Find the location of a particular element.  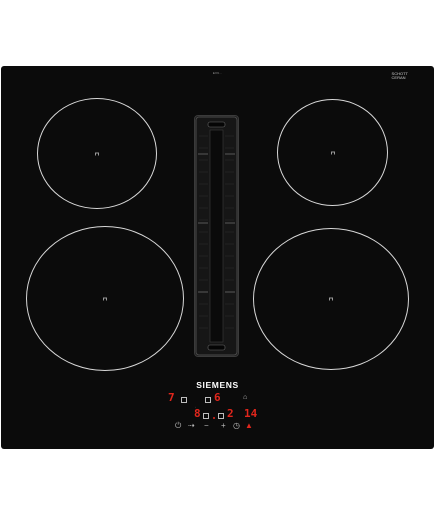

power-level-front-left: 8 is located at coordinates (197, 413).